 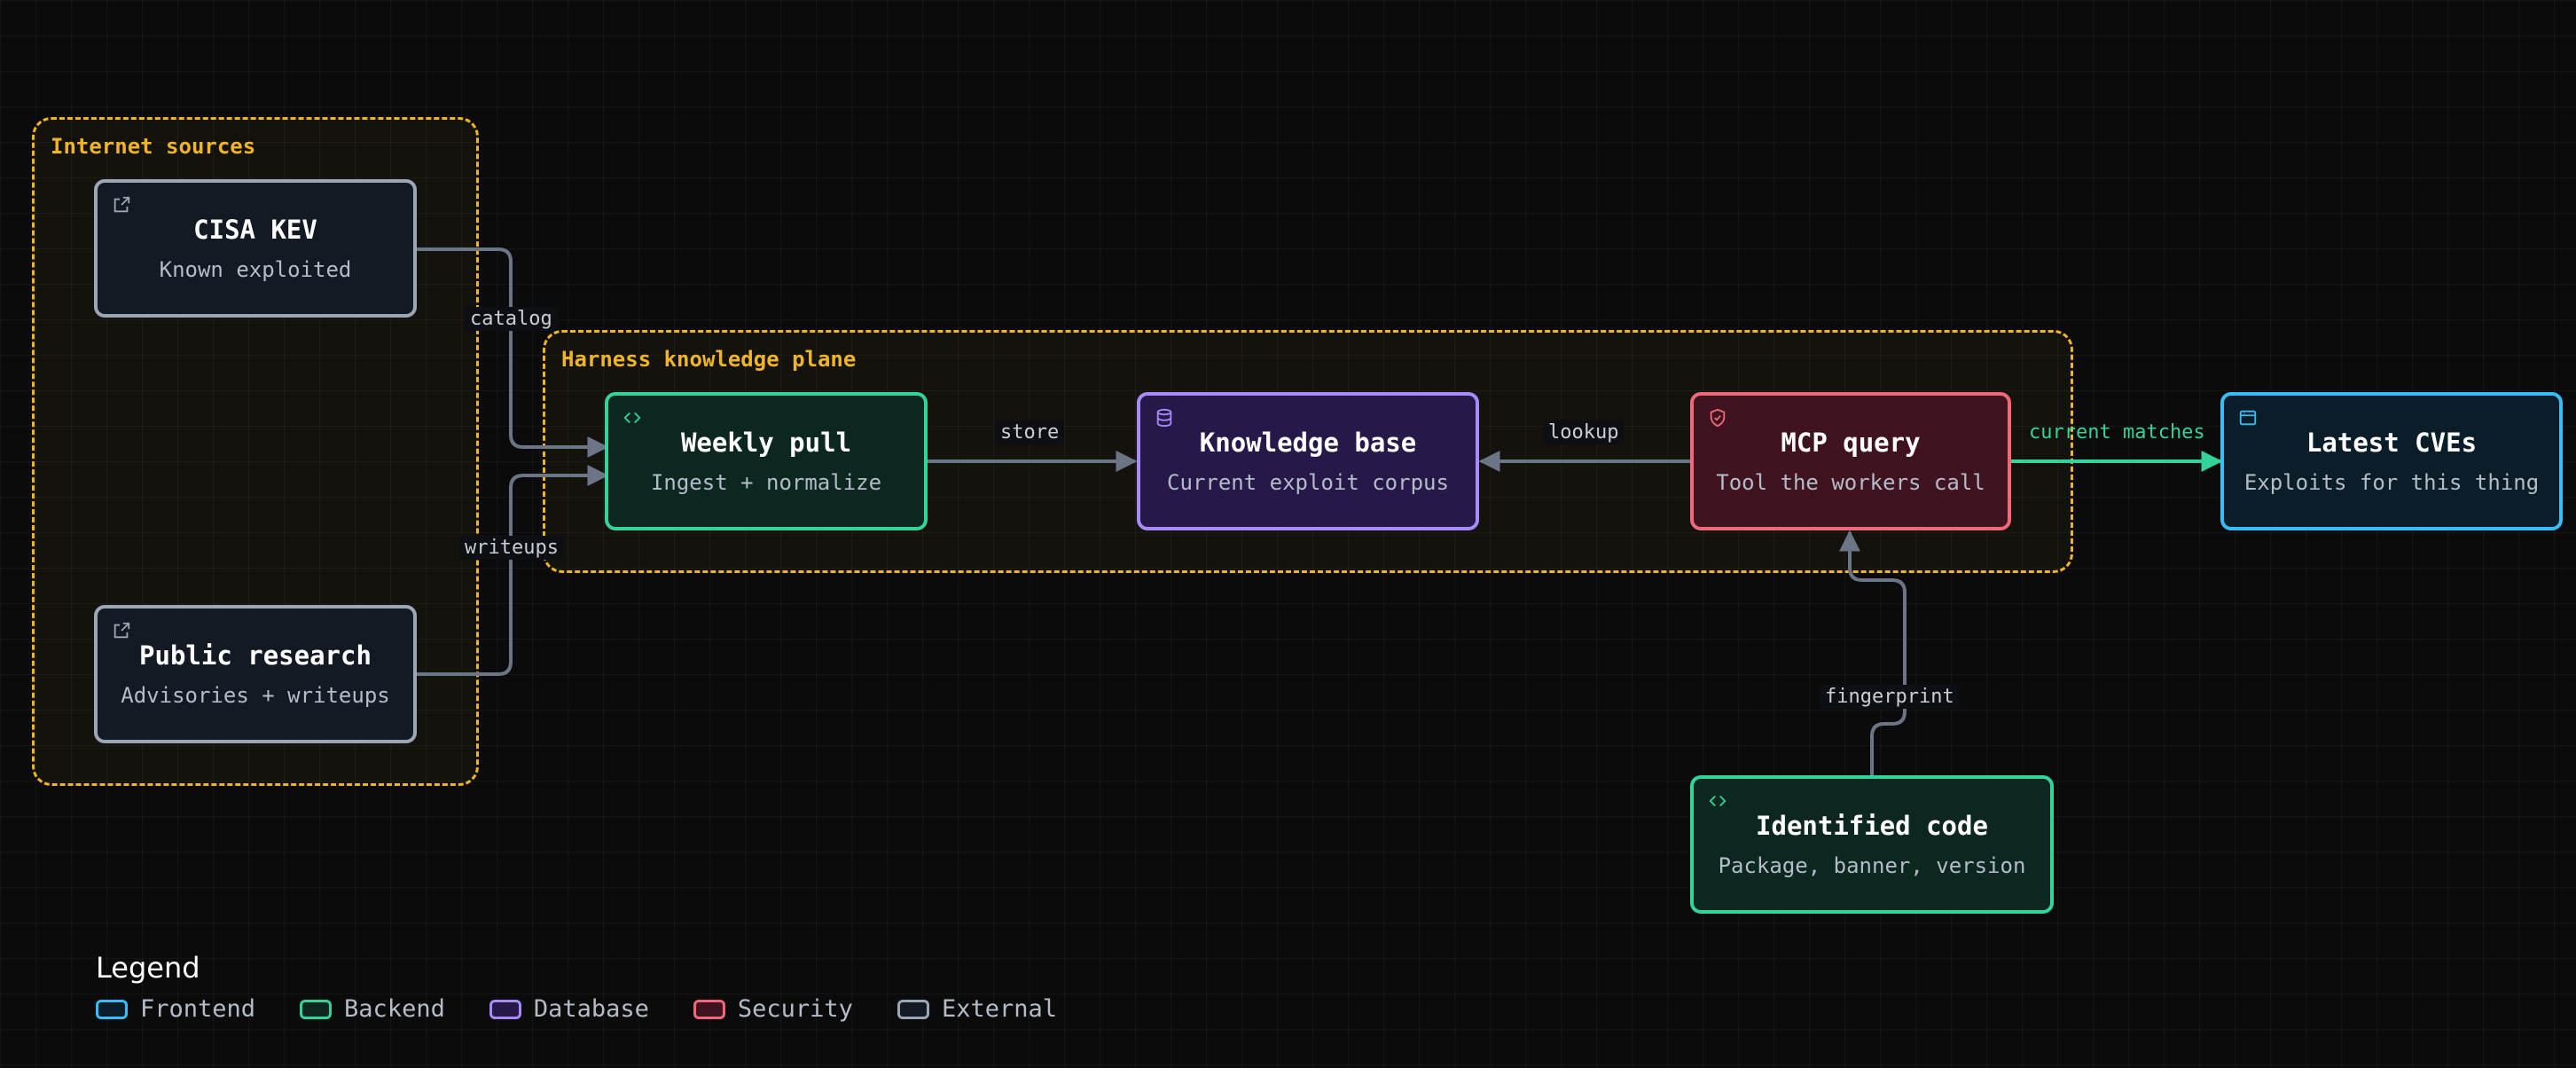 I want to click on node-cisa-kev-title: CISA KEV, so click(x=255, y=230).